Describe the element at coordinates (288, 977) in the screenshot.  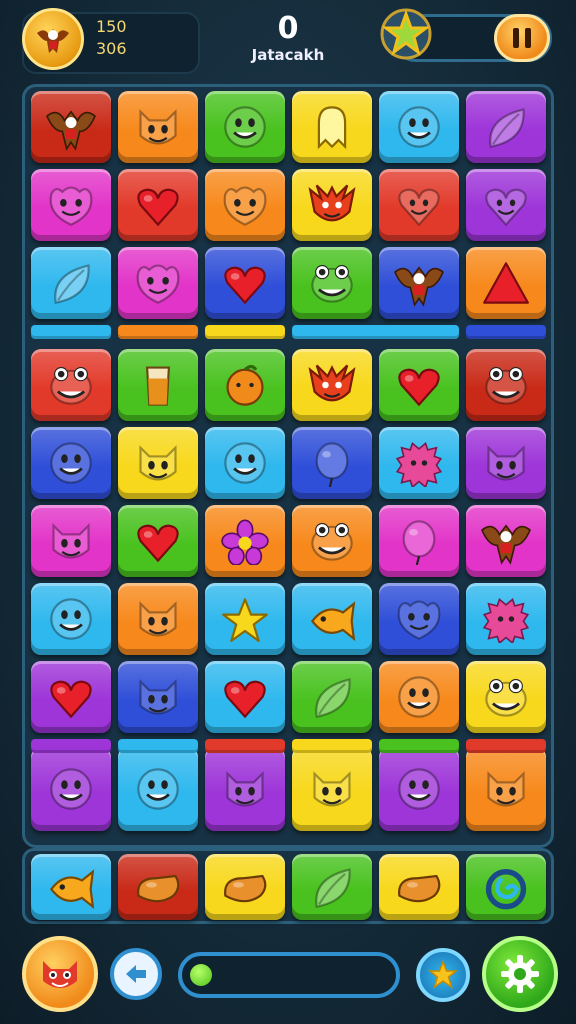
I see `bottom-bar` at that location.